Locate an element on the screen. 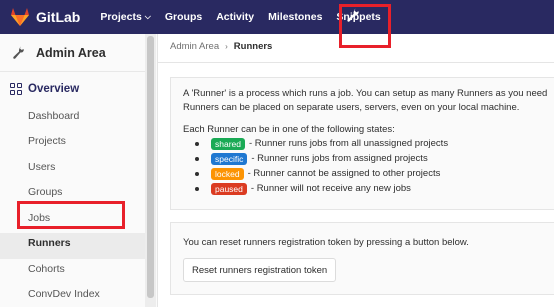 The width and height of the screenshot is (554, 307). sidebar-scrollbar-thumb is located at coordinates (150, 167).